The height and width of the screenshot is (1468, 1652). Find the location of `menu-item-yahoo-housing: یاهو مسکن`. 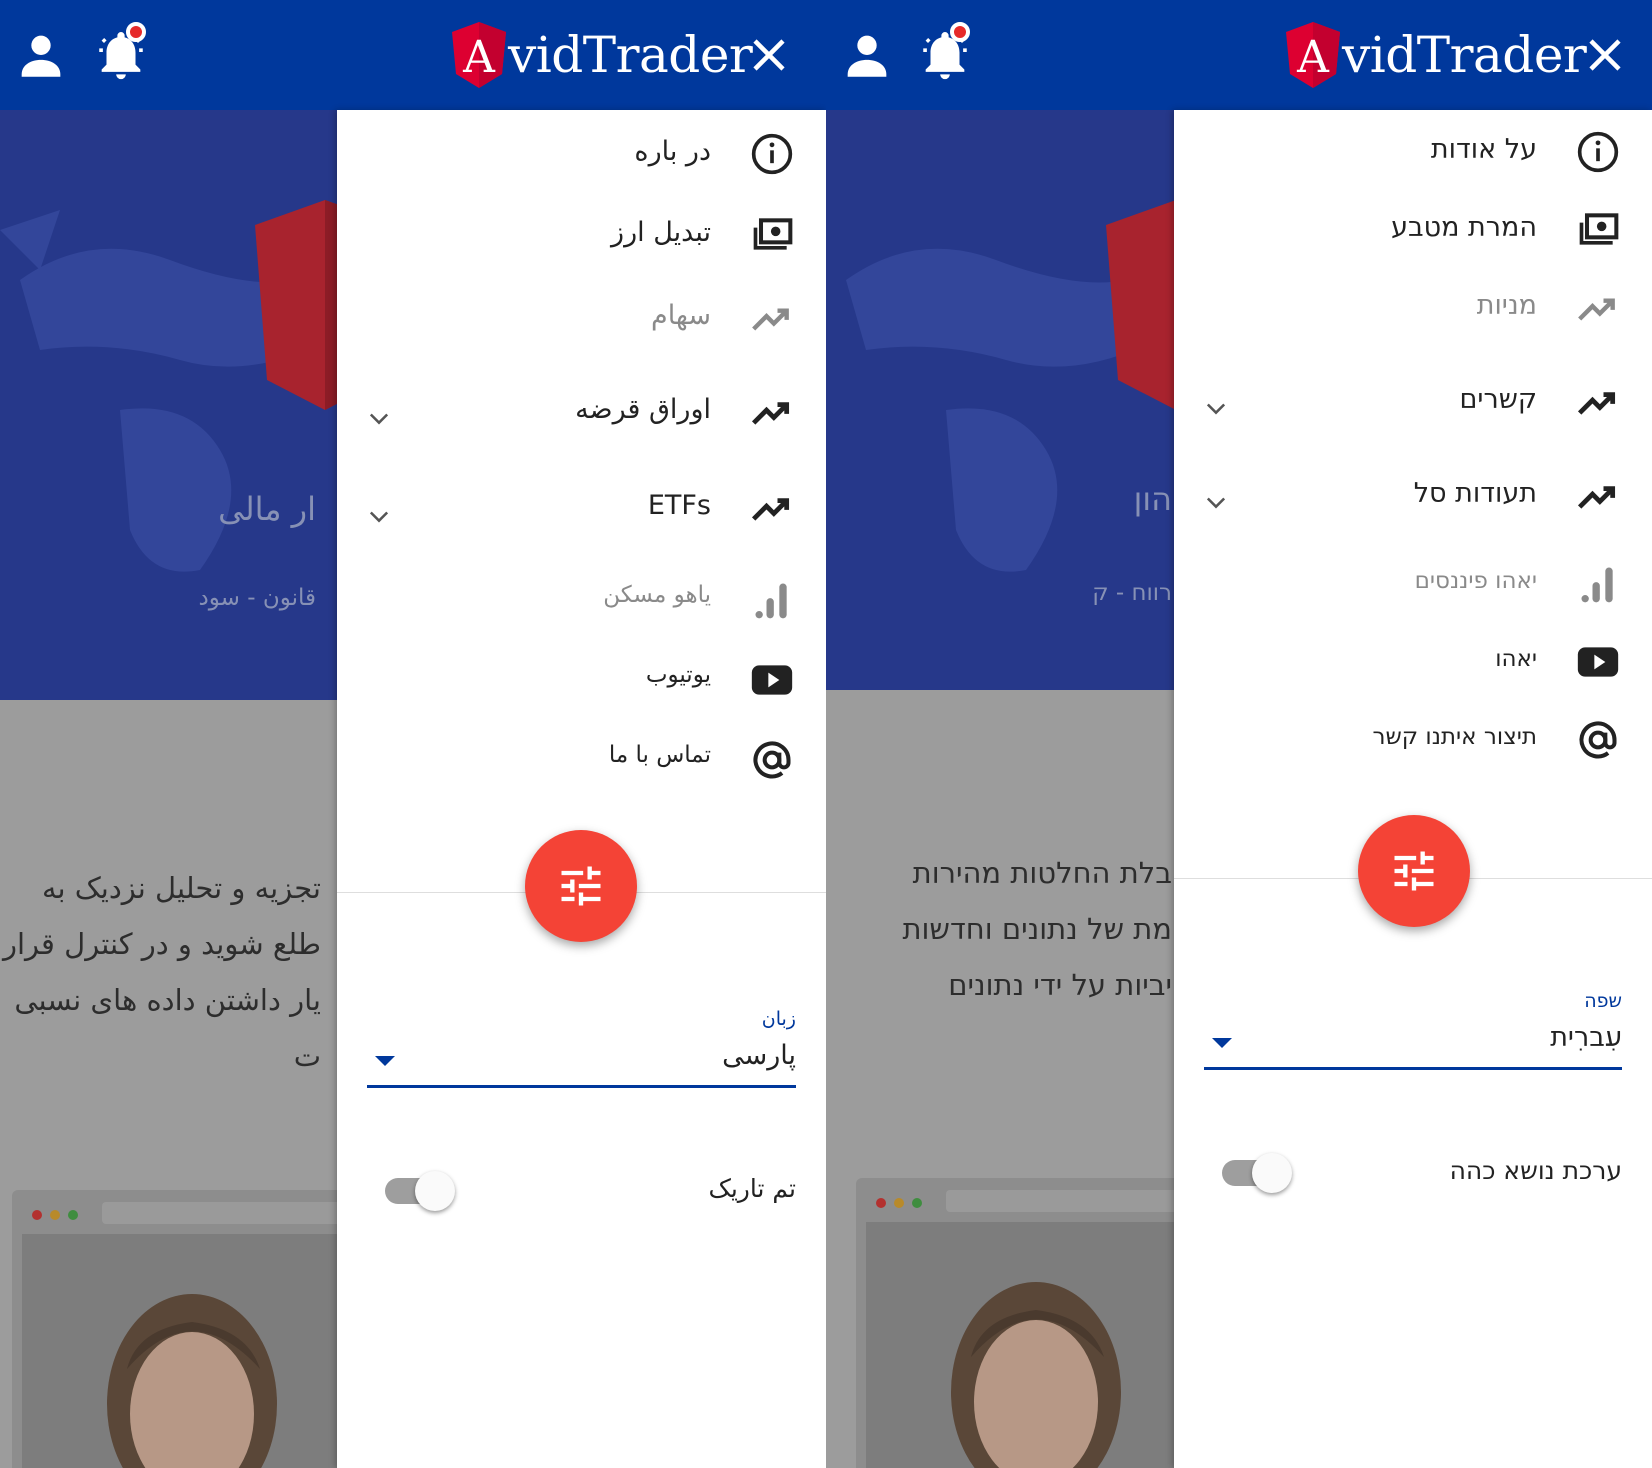

menu-item-yahoo-housing: یاهو مسکن is located at coordinates (581, 600).